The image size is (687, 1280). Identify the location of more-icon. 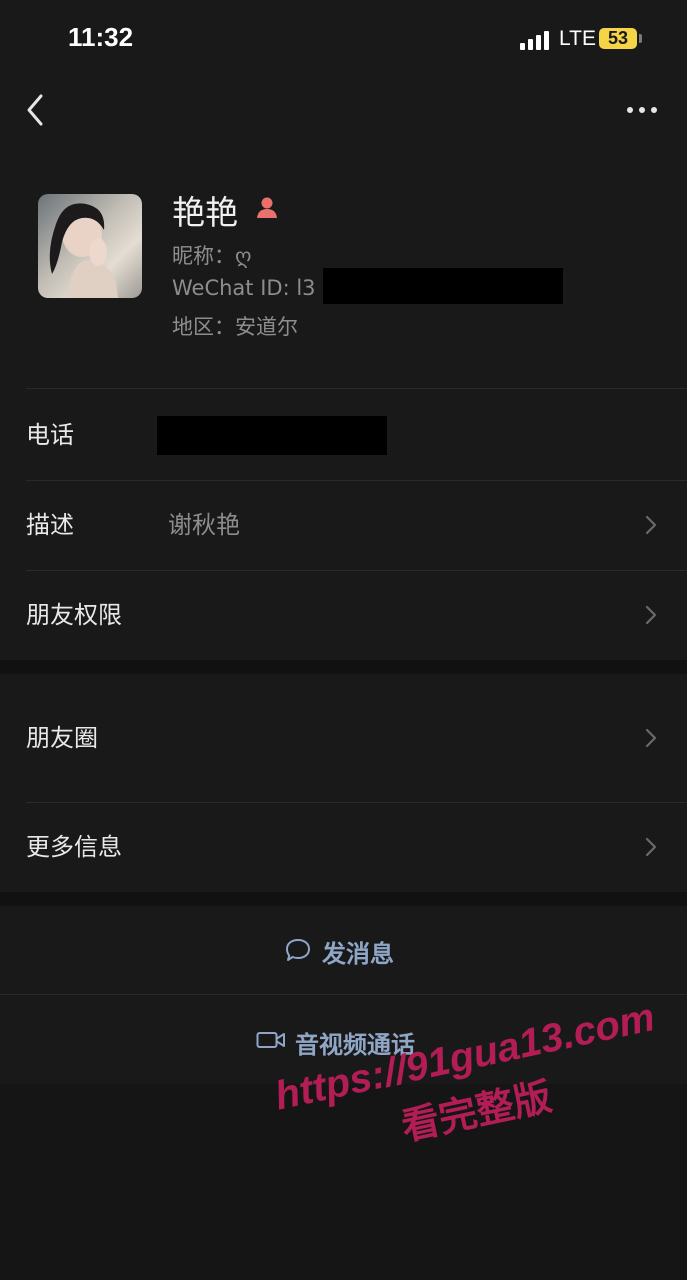
(642, 110).